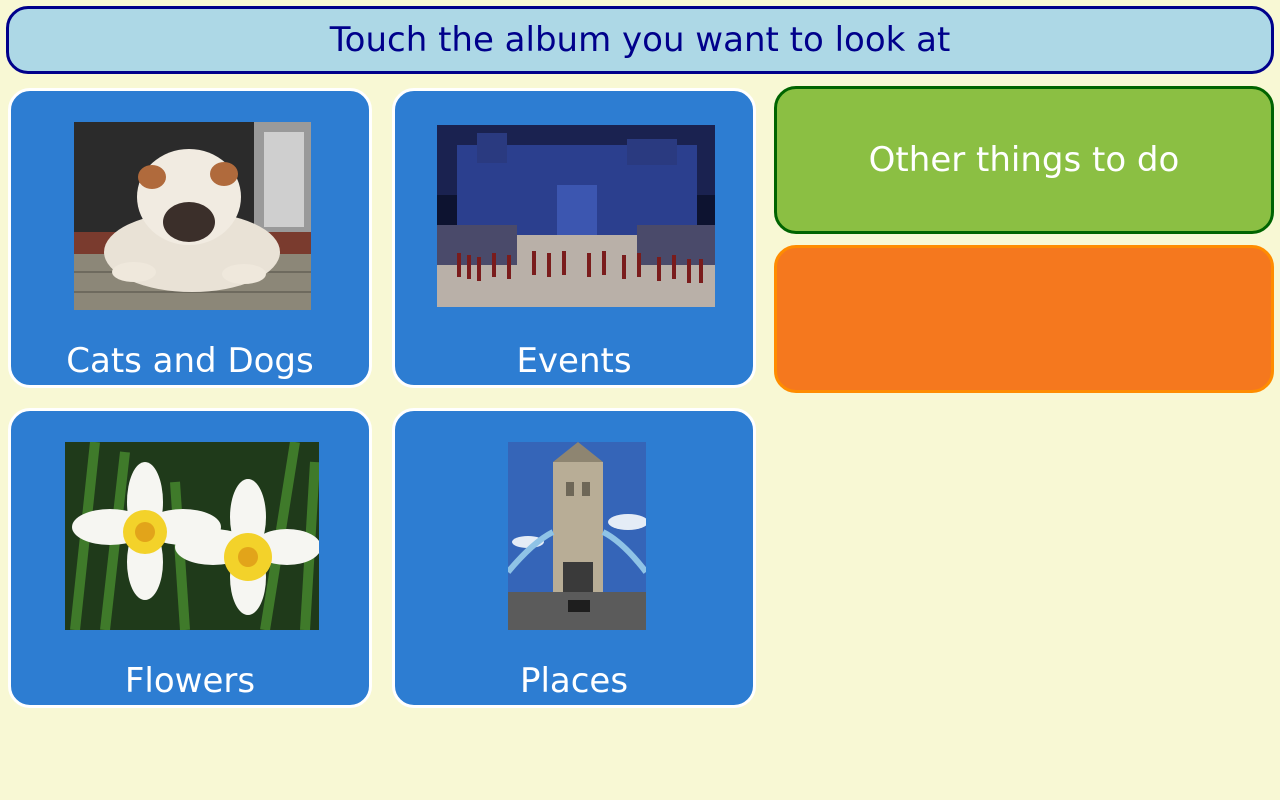 The width and height of the screenshot is (1280, 800). What do you see at coordinates (190, 681) in the screenshot?
I see `album-label: Flowers` at bounding box center [190, 681].